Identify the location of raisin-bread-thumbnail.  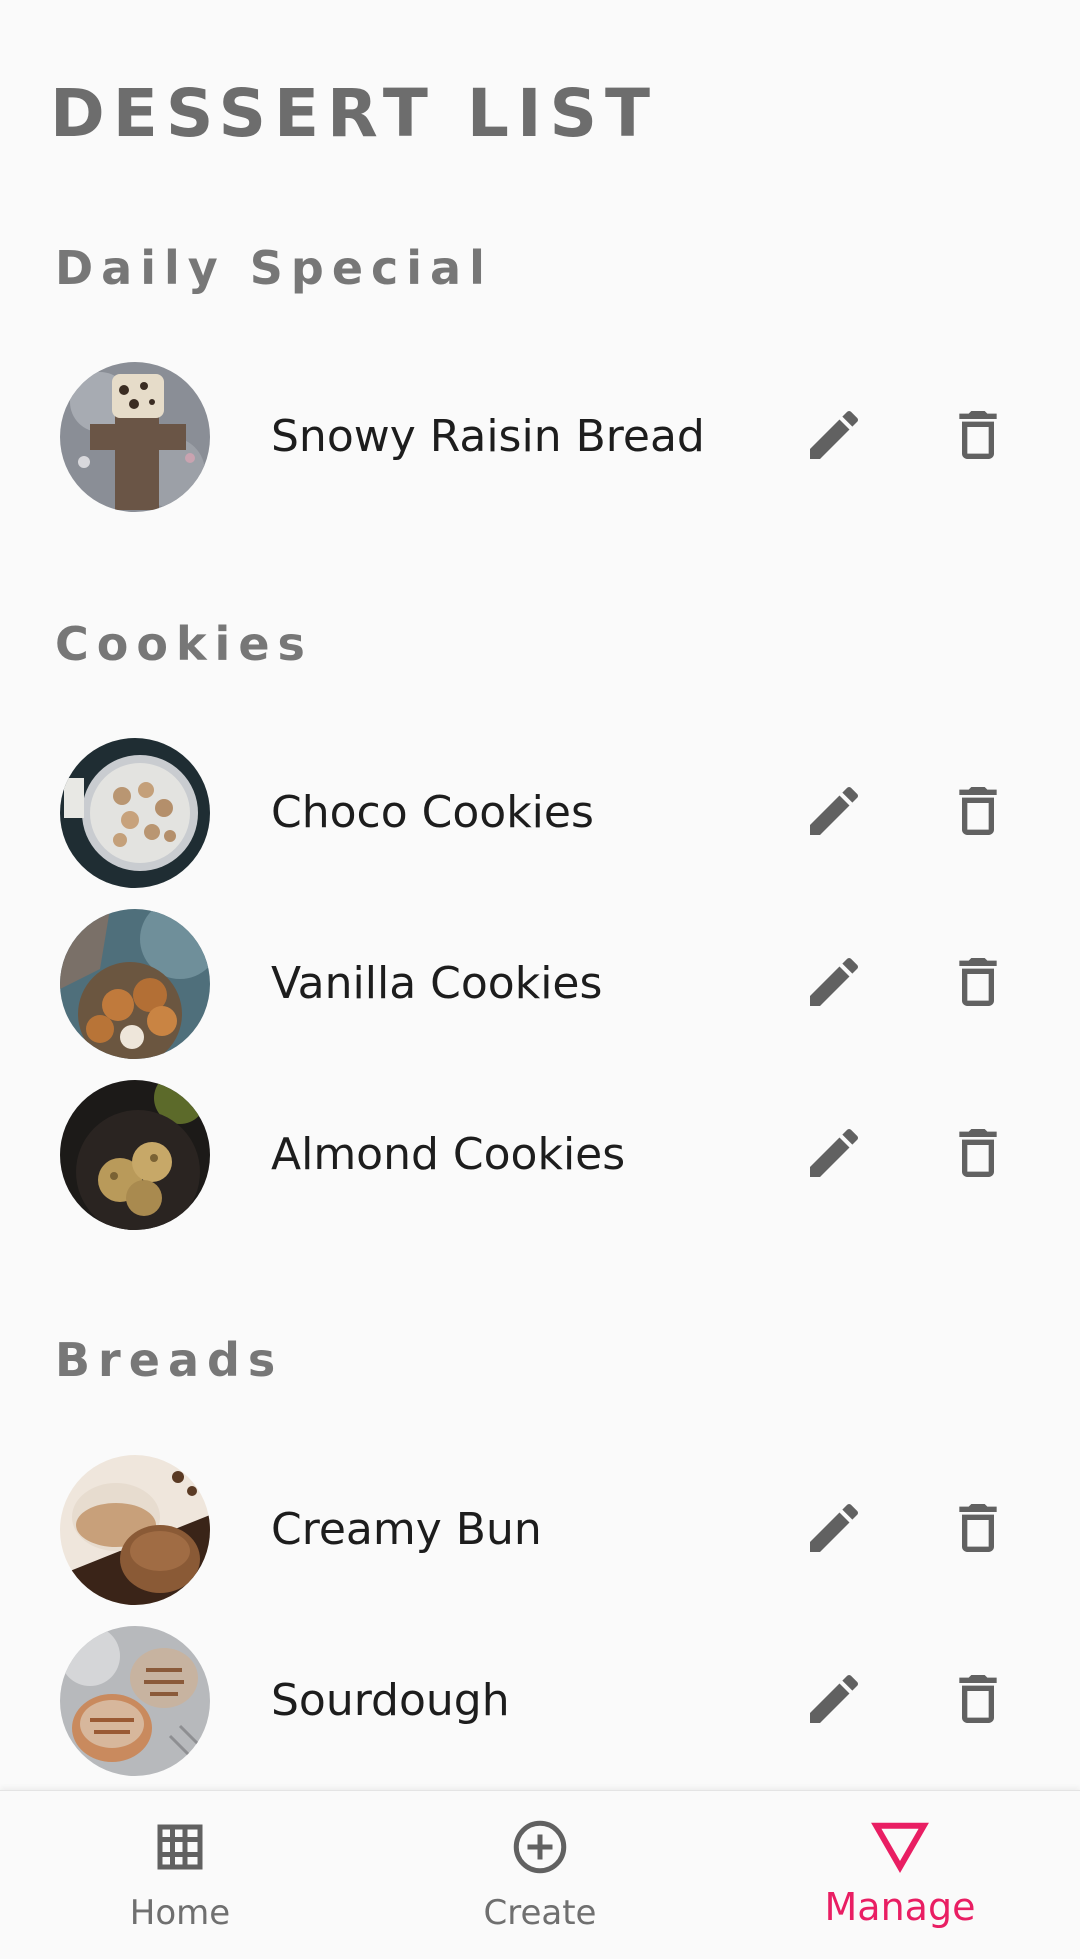
(135, 437).